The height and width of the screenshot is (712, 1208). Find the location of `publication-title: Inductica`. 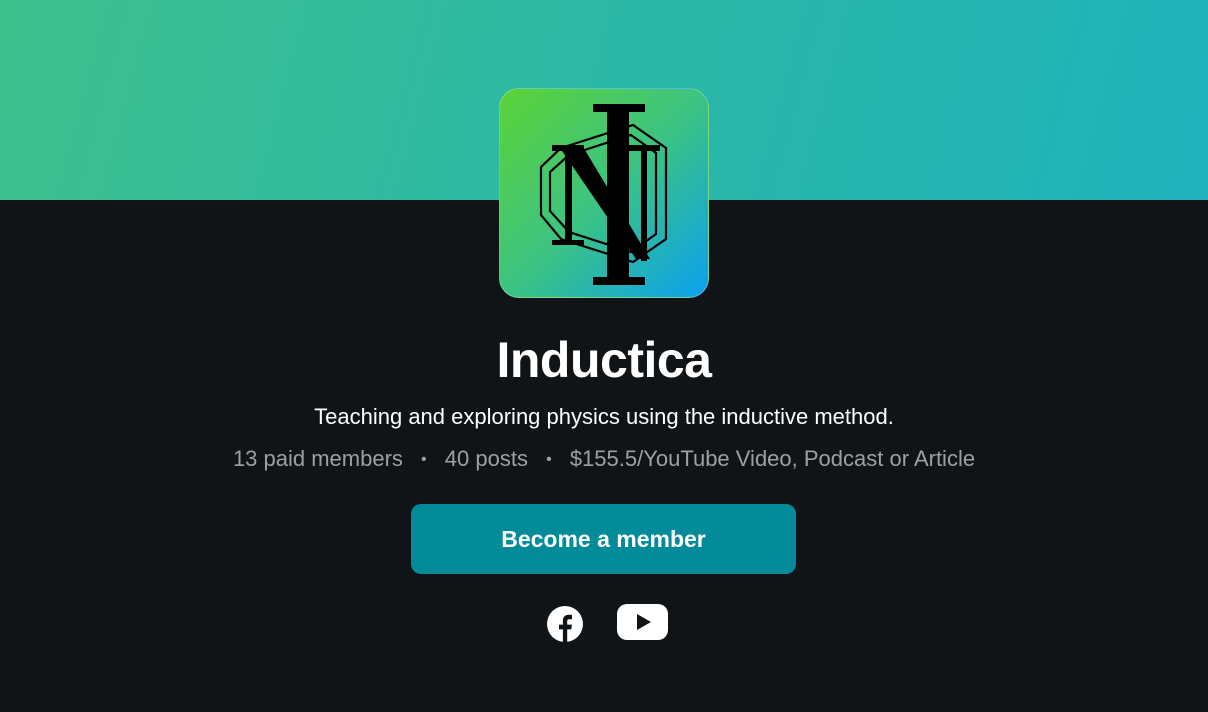

publication-title: Inductica is located at coordinates (604, 360).